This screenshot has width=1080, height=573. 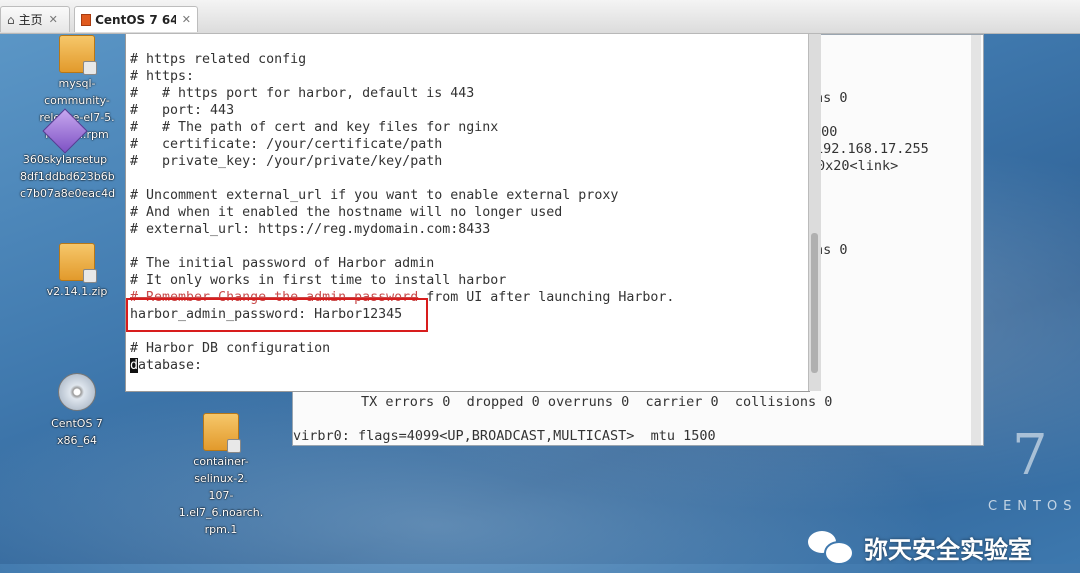 What do you see at coordinates (182, 110) in the screenshot?
I see `config-line: # port: 443` at bounding box center [182, 110].